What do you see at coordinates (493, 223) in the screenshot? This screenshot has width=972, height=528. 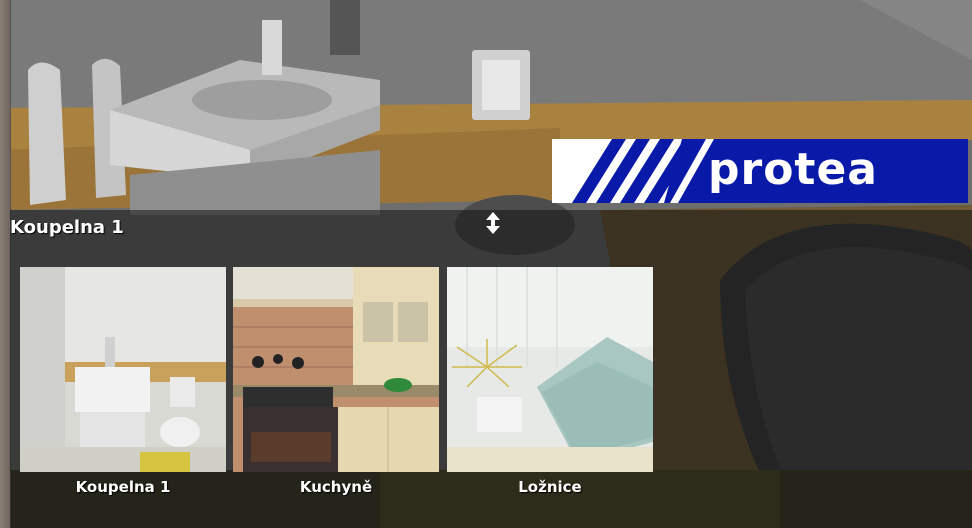 I see `vertical-resize-arrows-icon` at bounding box center [493, 223].